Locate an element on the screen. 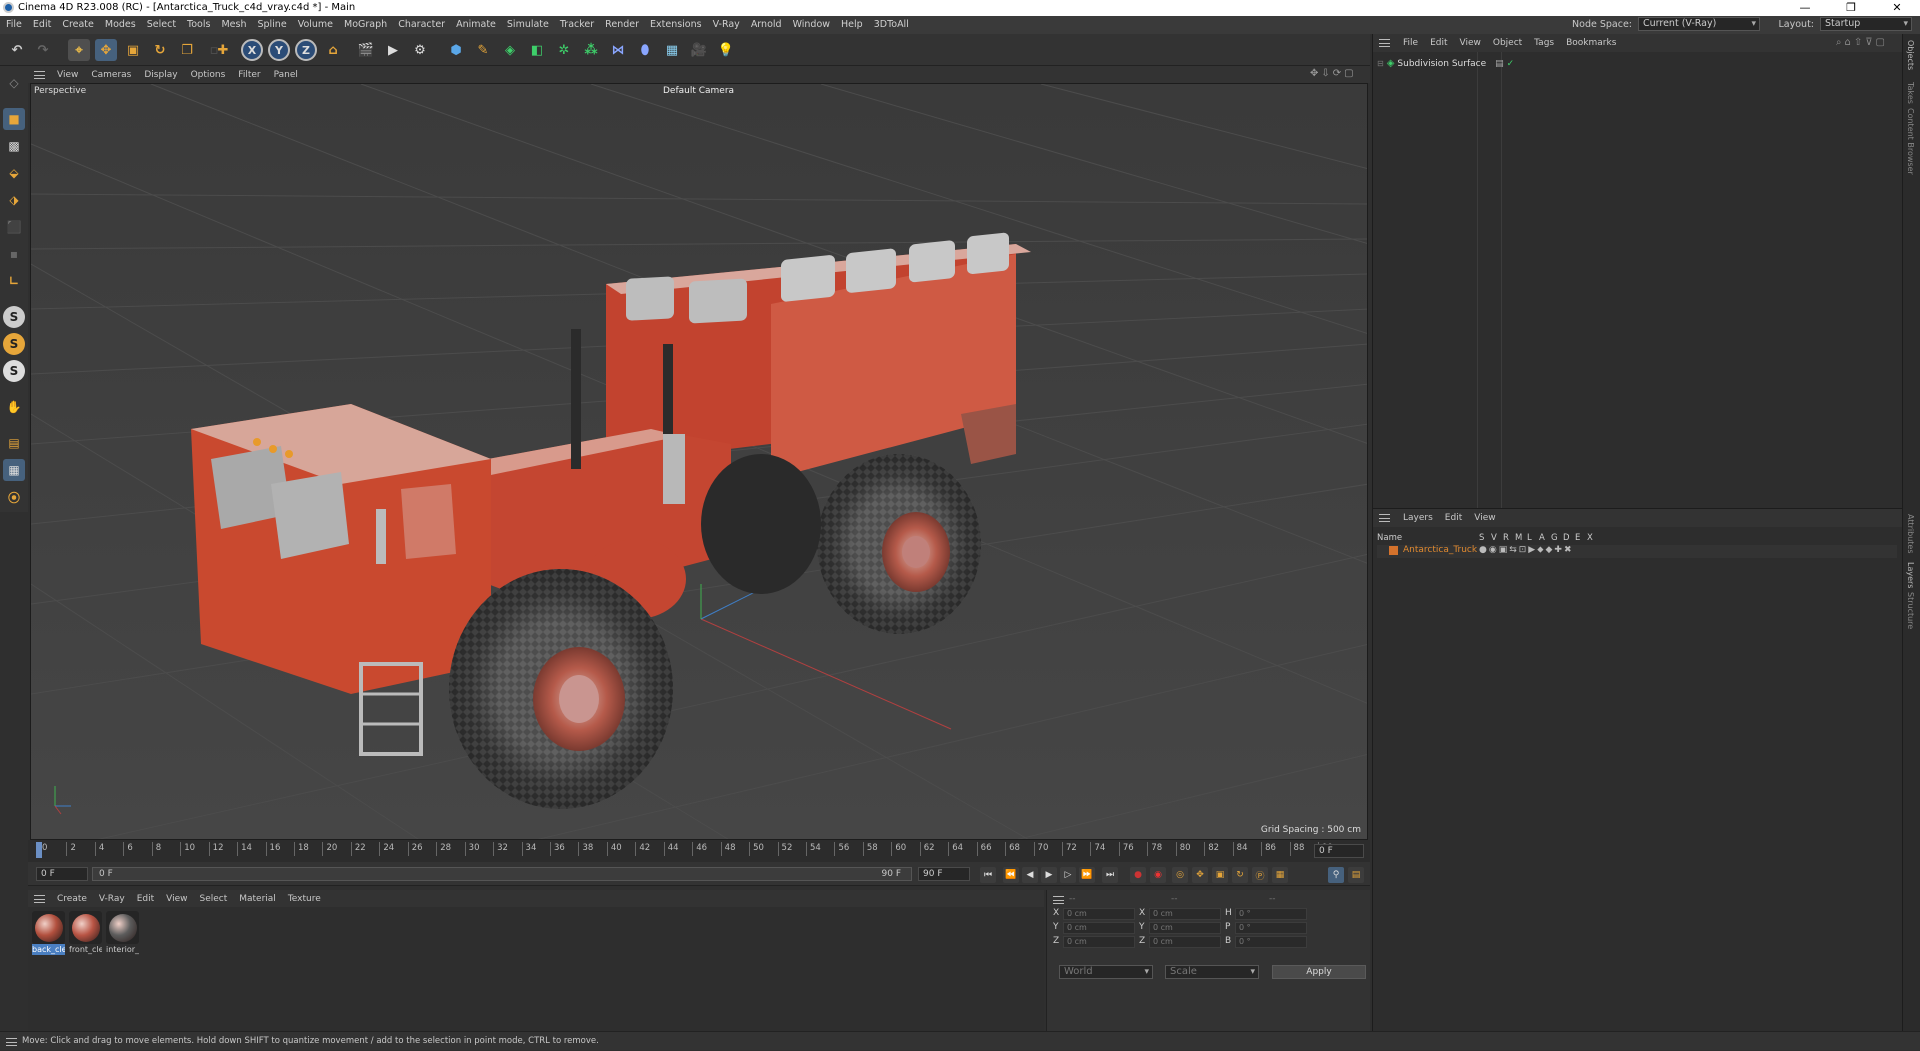 The height and width of the screenshot is (1051, 1920). material-menu-view: View is located at coordinates (176, 899).